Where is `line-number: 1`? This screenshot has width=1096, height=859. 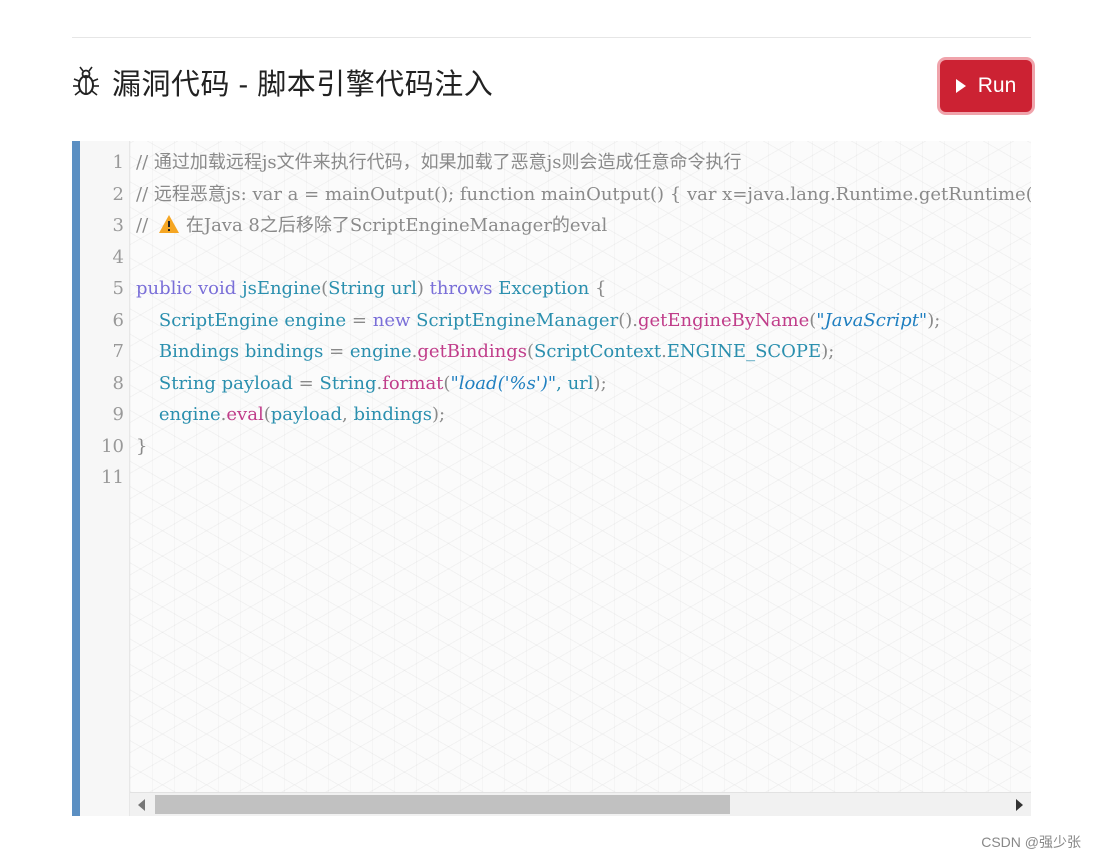 line-number: 1 is located at coordinates (118, 162).